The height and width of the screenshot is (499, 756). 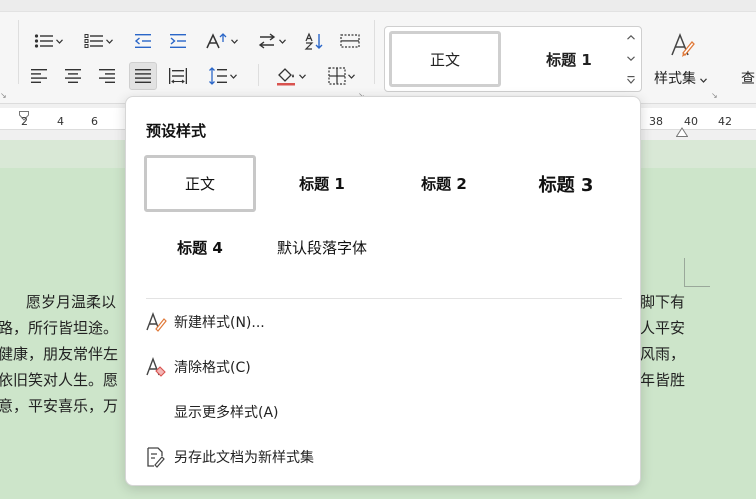 I want to click on numbered-list-button, so click(x=98, y=41).